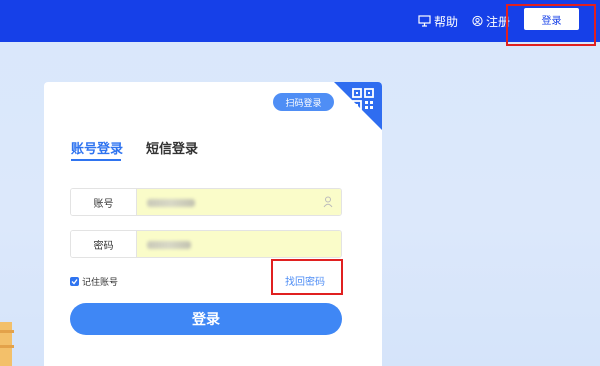 The width and height of the screenshot is (600, 366). What do you see at coordinates (477, 21) in the screenshot?
I see `user-circle-icon` at bounding box center [477, 21].